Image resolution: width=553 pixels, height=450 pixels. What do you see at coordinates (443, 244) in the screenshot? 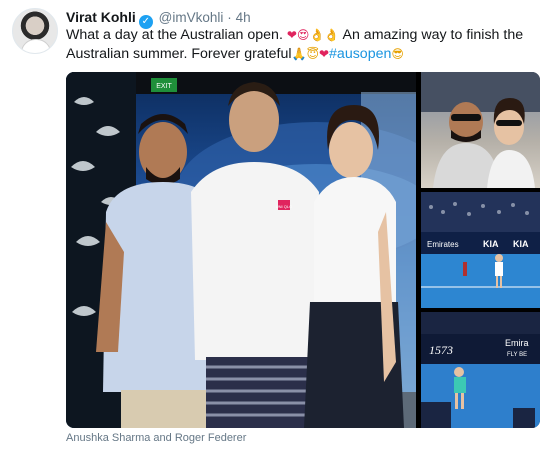
I see `ad-emirates-text: Emirates` at bounding box center [443, 244].